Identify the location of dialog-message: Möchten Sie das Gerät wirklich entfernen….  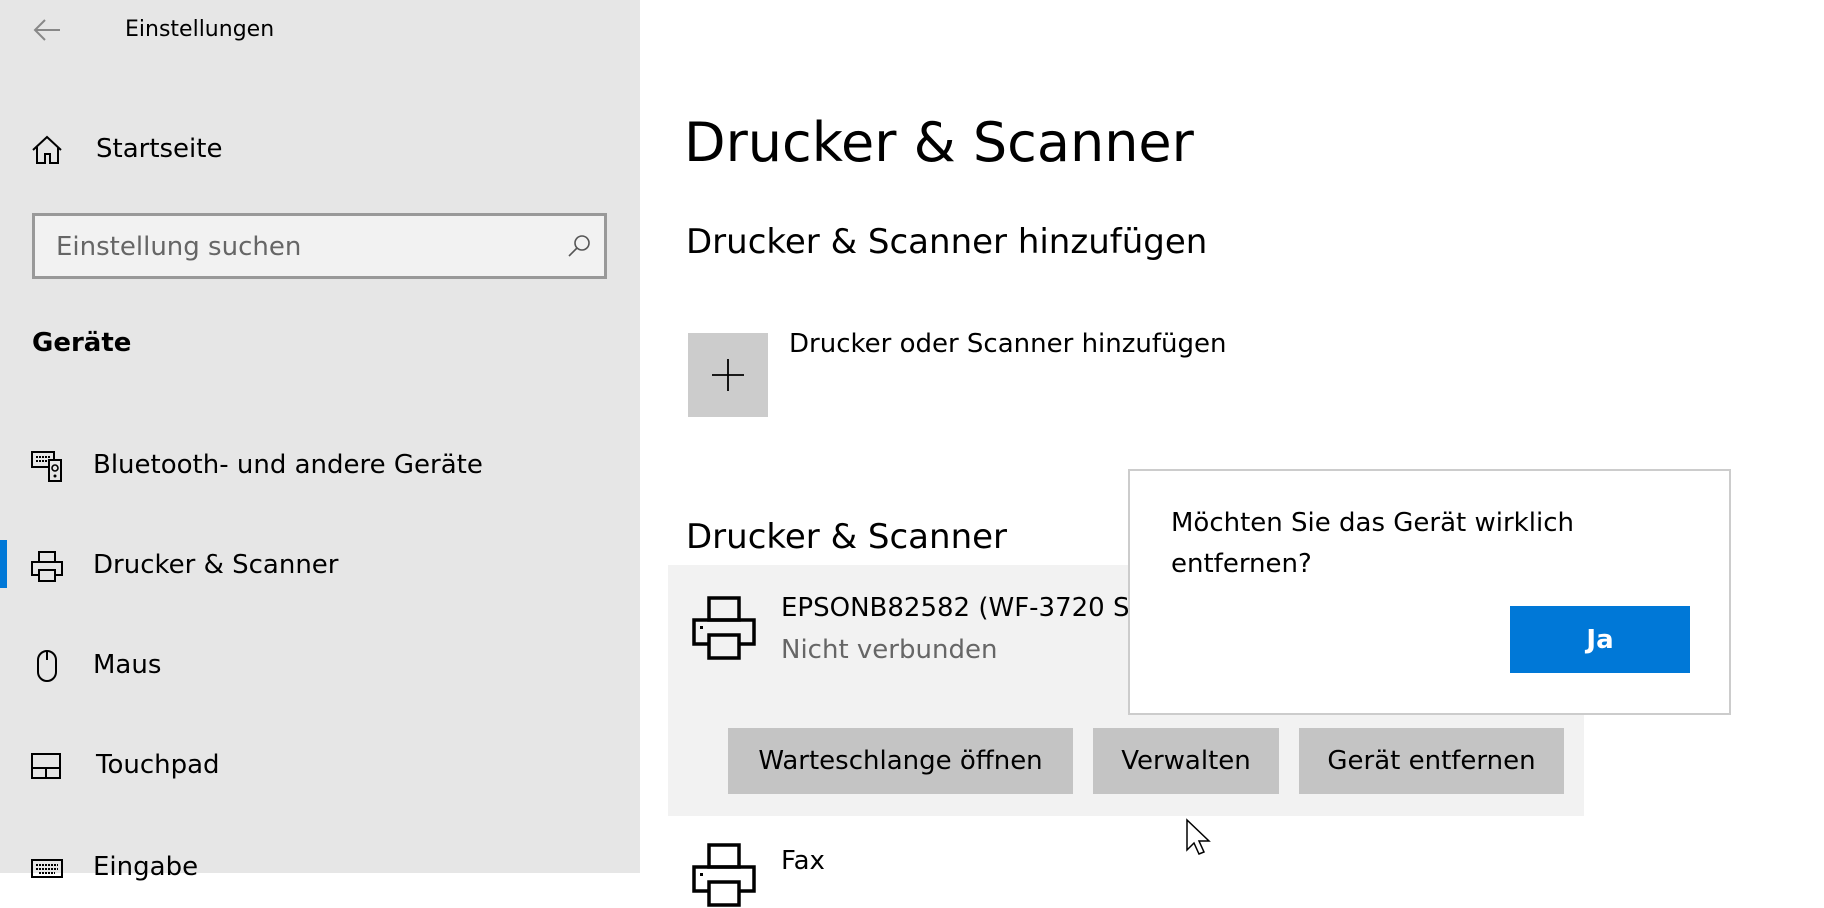
(1372, 543).